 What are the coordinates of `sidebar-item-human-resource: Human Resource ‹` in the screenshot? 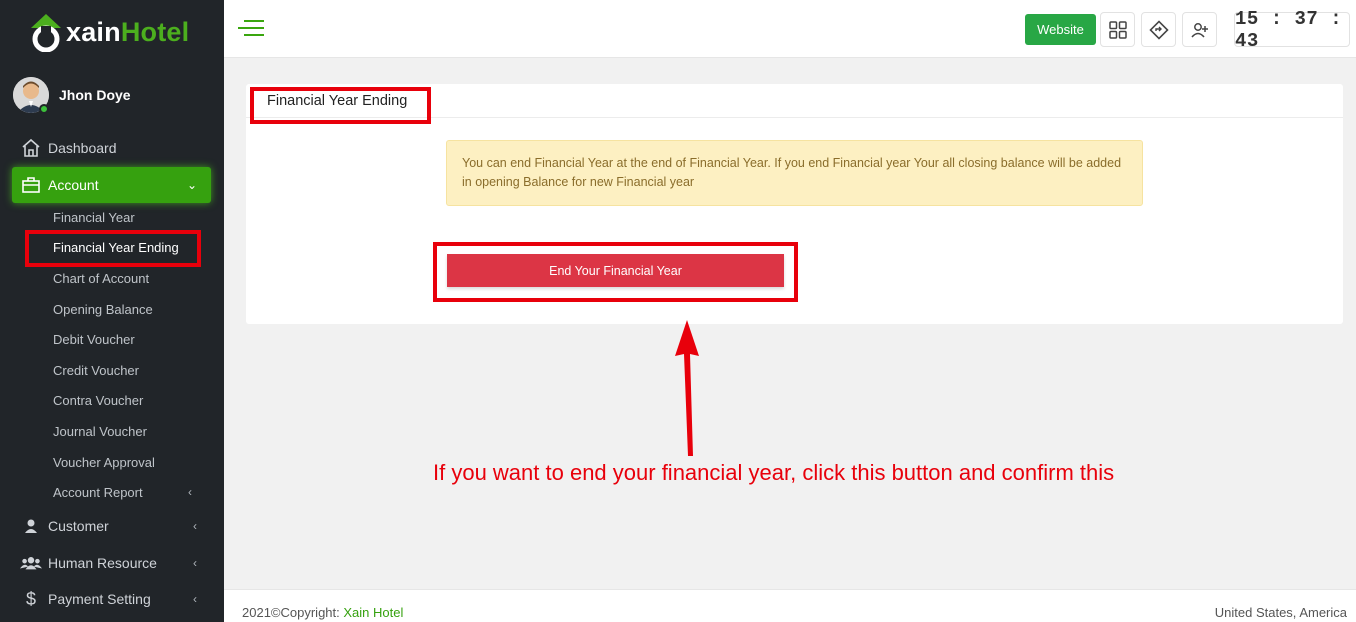 It's located at (111, 563).